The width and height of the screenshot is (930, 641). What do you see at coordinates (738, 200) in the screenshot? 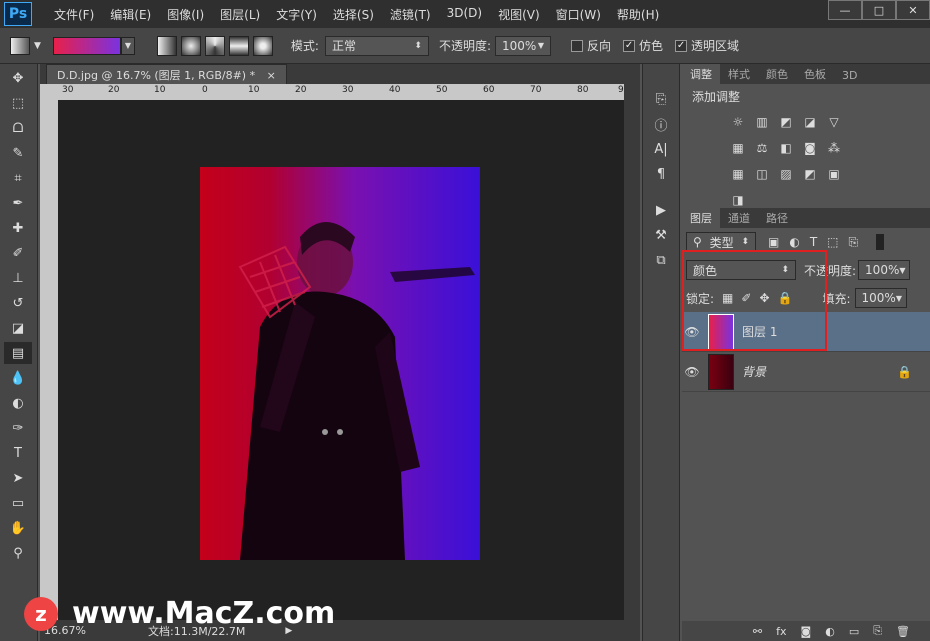
I see `selective-color-icon: ◨` at bounding box center [738, 200].